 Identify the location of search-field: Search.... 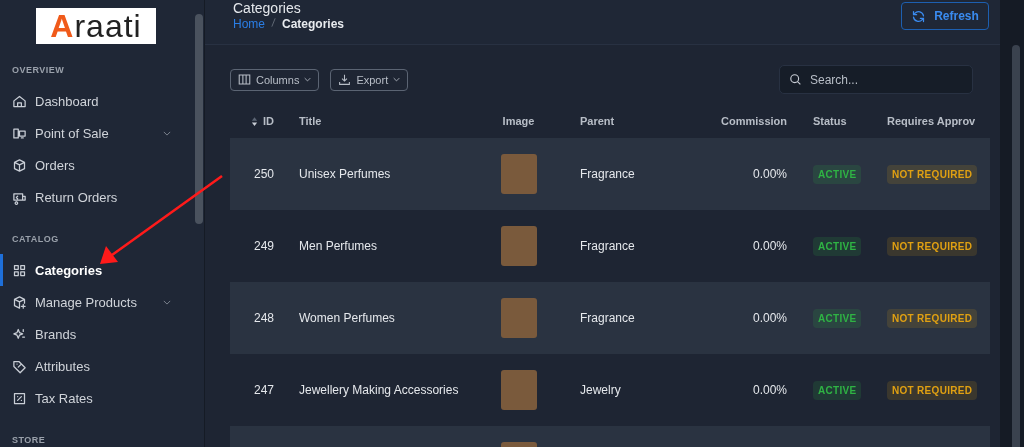
(876, 79).